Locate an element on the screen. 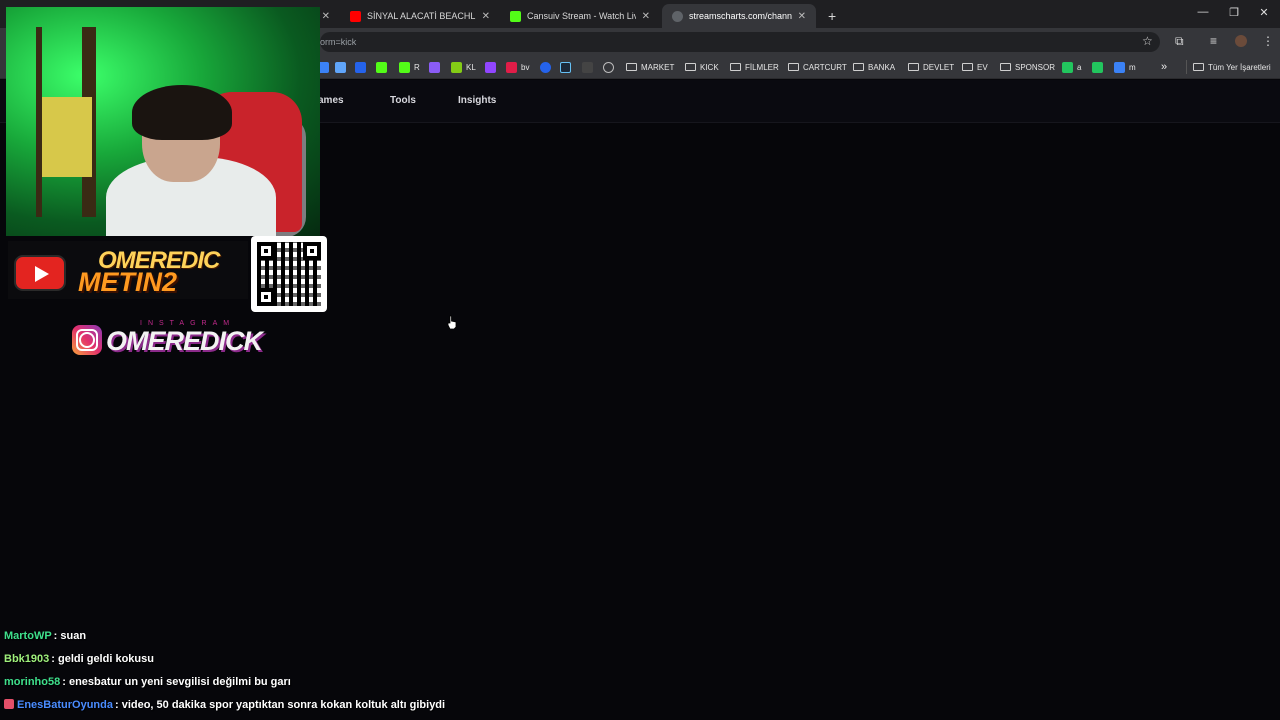 Image resolution: width=1280 pixels, height=720 pixels. person-hair-shape is located at coordinates (182, 112).